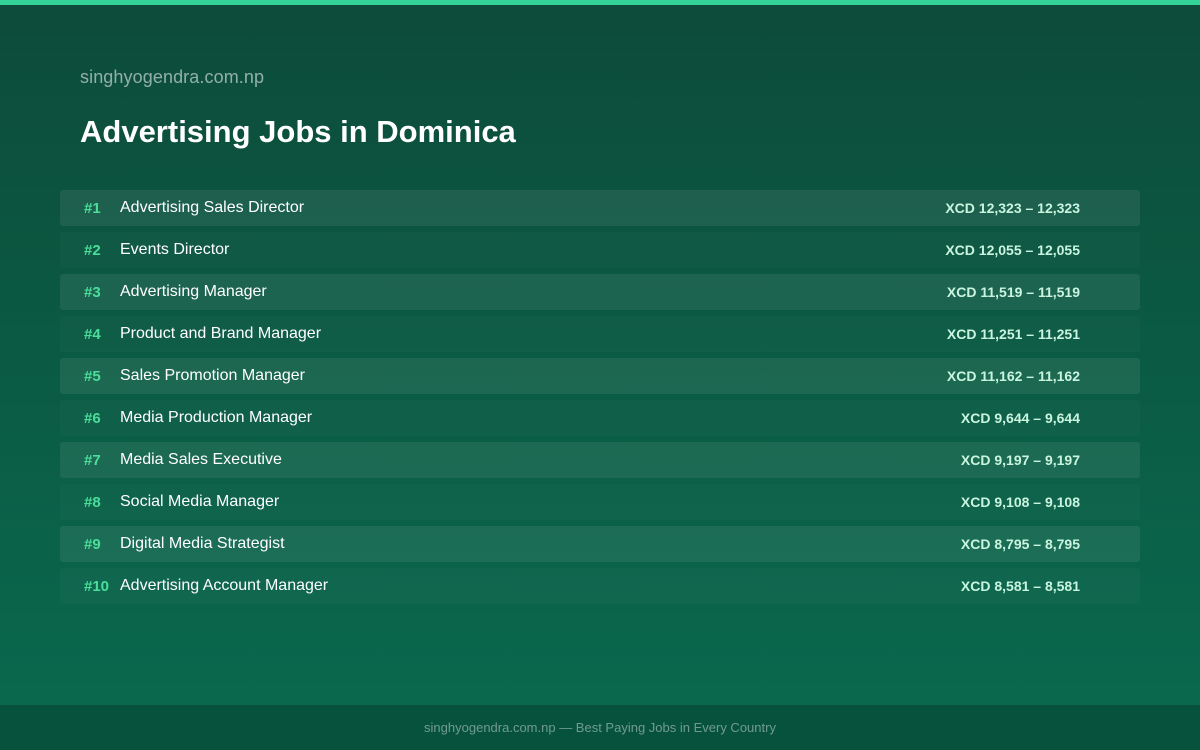 The width and height of the screenshot is (1200, 750). What do you see at coordinates (200, 501) in the screenshot?
I see `job-title: Social Media Manager` at bounding box center [200, 501].